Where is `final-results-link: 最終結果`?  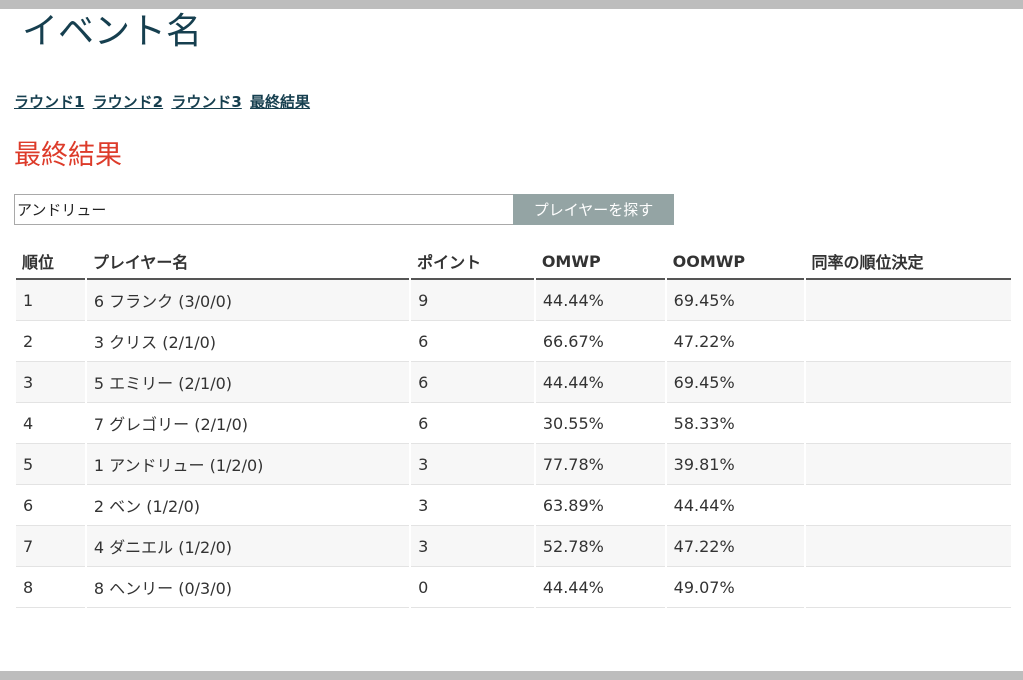 final-results-link: 最終結果 is located at coordinates (280, 102).